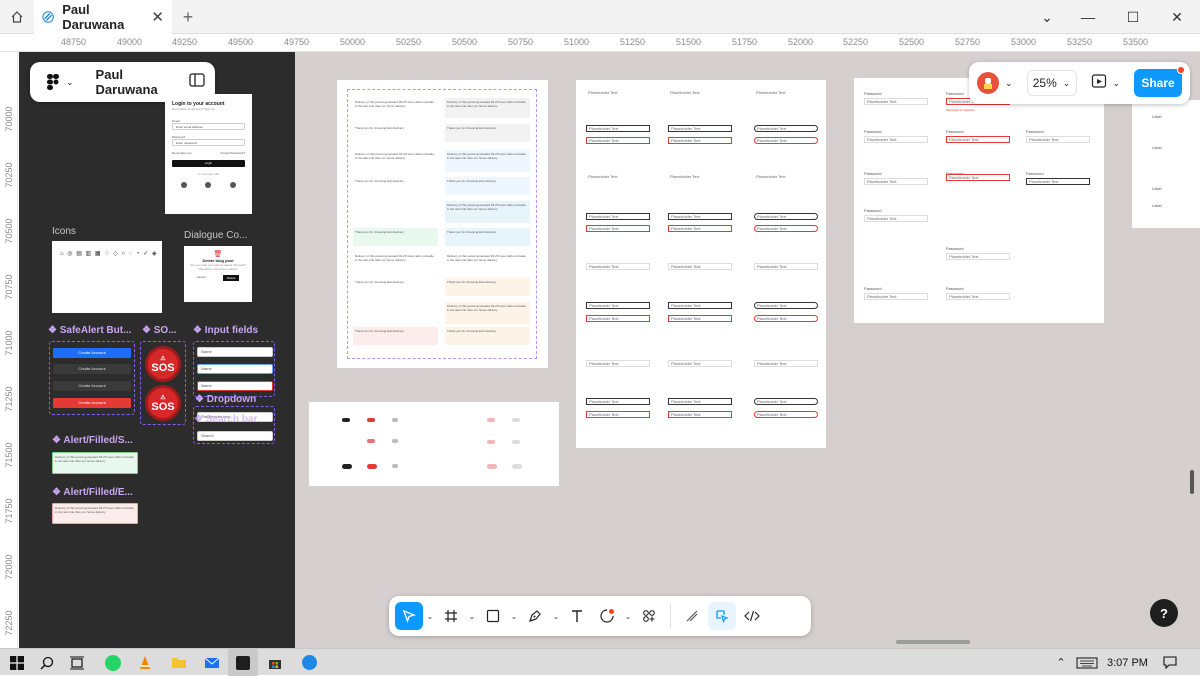  I want to click on frame-label-dropdown: ❖ Dropdown, so click(225, 399).